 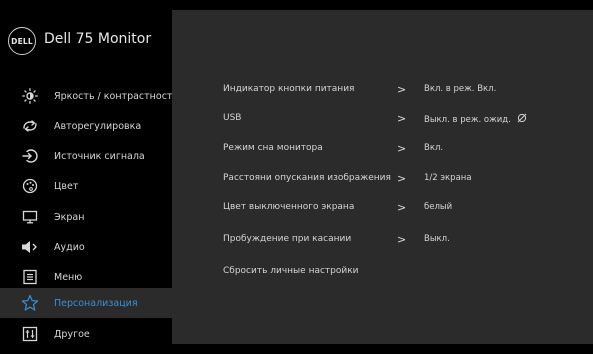 I want to click on setting-row-screen-off-color: Цвет выключенного экрана > белый, so click(x=382, y=209).